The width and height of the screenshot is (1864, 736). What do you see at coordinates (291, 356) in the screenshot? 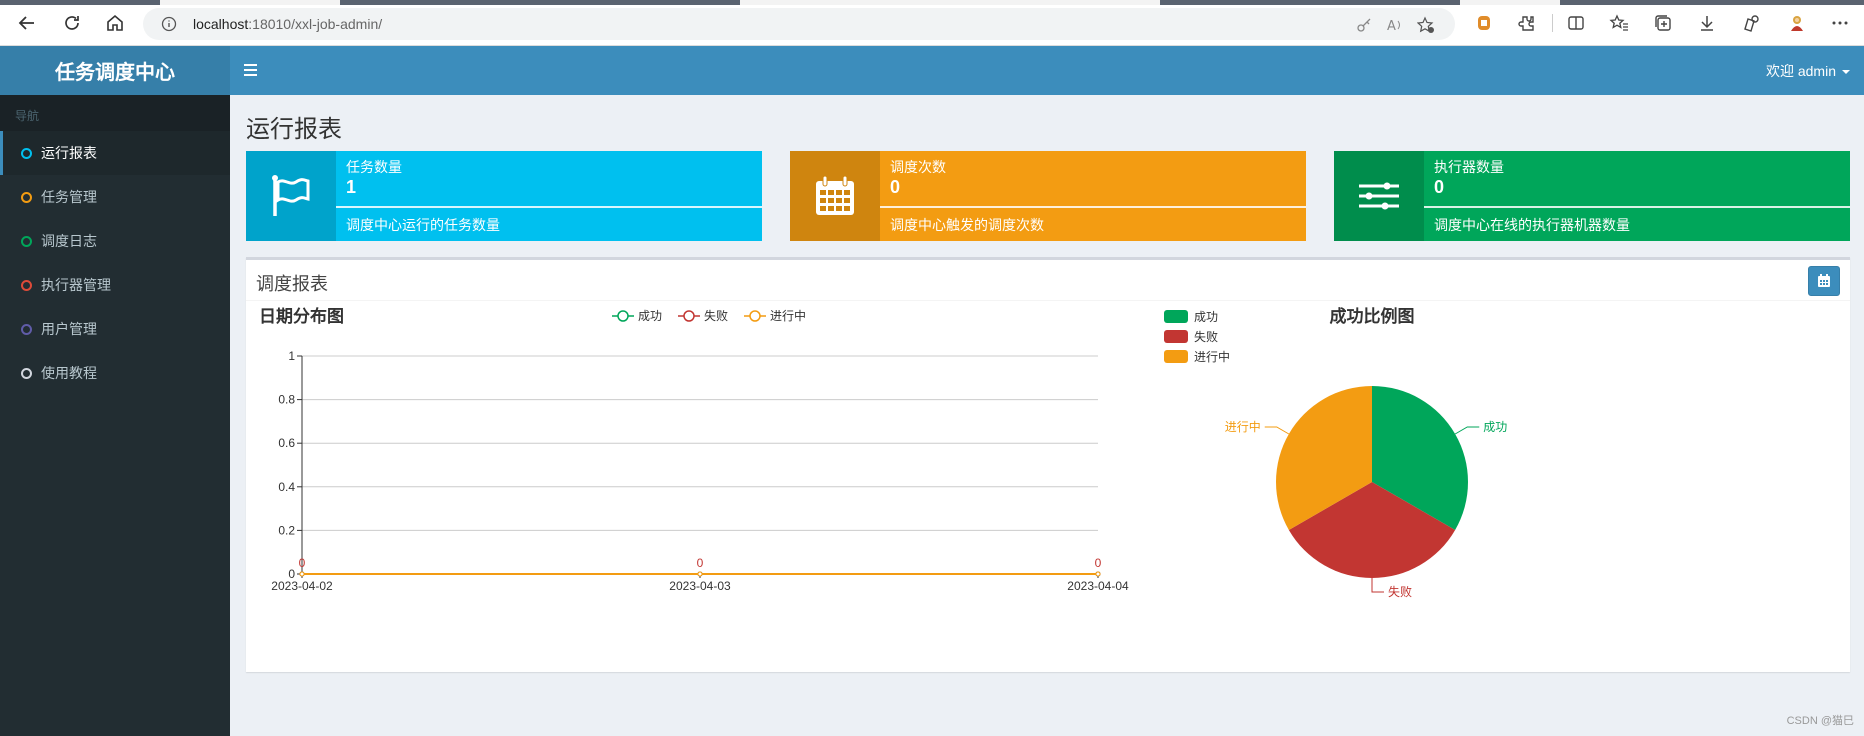
I see `y-tick-label: 1` at bounding box center [291, 356].